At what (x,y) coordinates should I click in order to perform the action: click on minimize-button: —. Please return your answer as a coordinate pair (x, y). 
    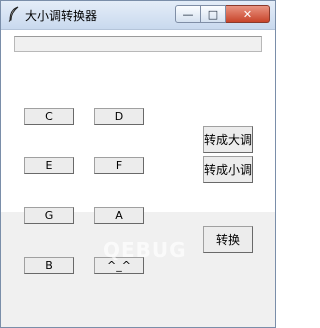
    Looking at the image, I should click on (188, 14).